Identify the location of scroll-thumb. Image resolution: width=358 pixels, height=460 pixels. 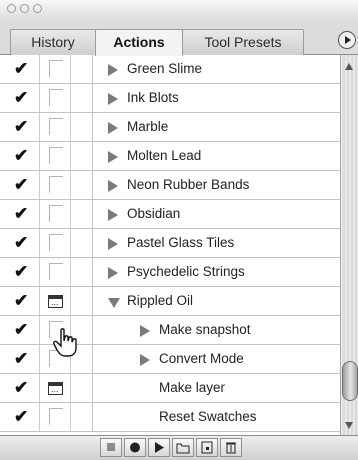
(350, 381).